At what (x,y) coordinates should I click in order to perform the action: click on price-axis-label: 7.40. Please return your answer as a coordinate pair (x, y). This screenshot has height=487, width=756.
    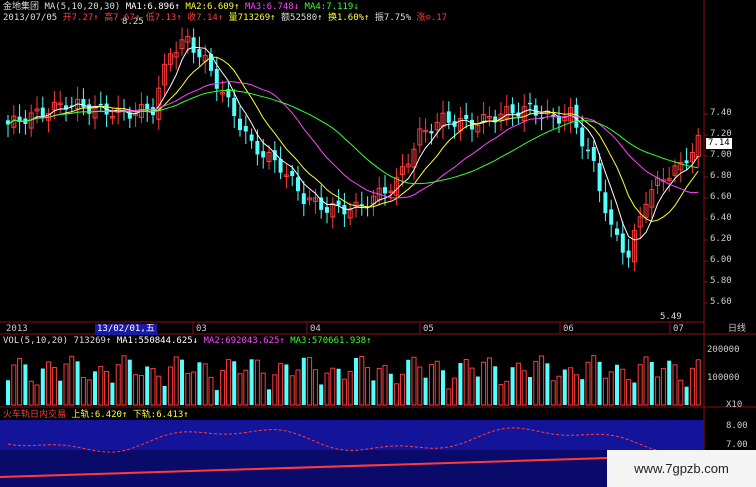
    Looking at the image, I should click on (721, 113).